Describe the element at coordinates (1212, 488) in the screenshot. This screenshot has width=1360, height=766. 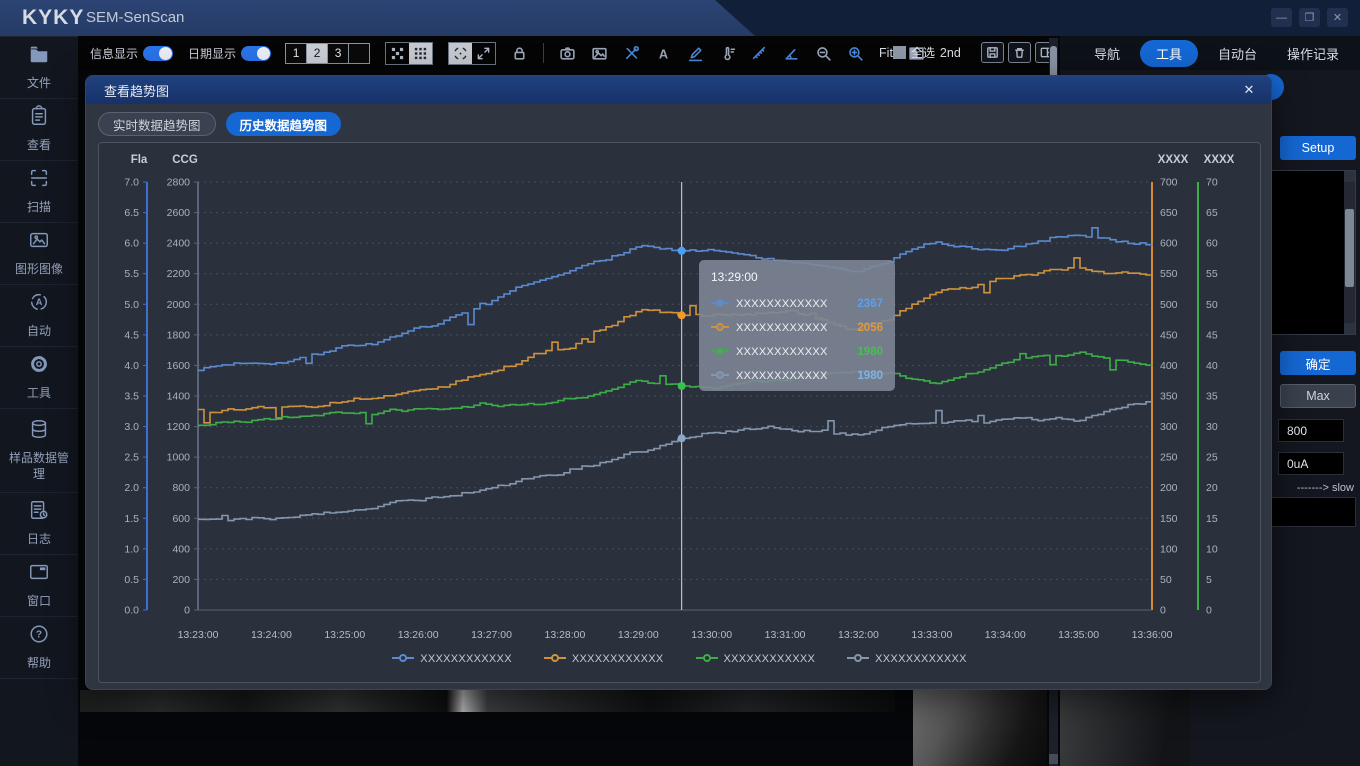
I see `svg-text: 20` at that location.